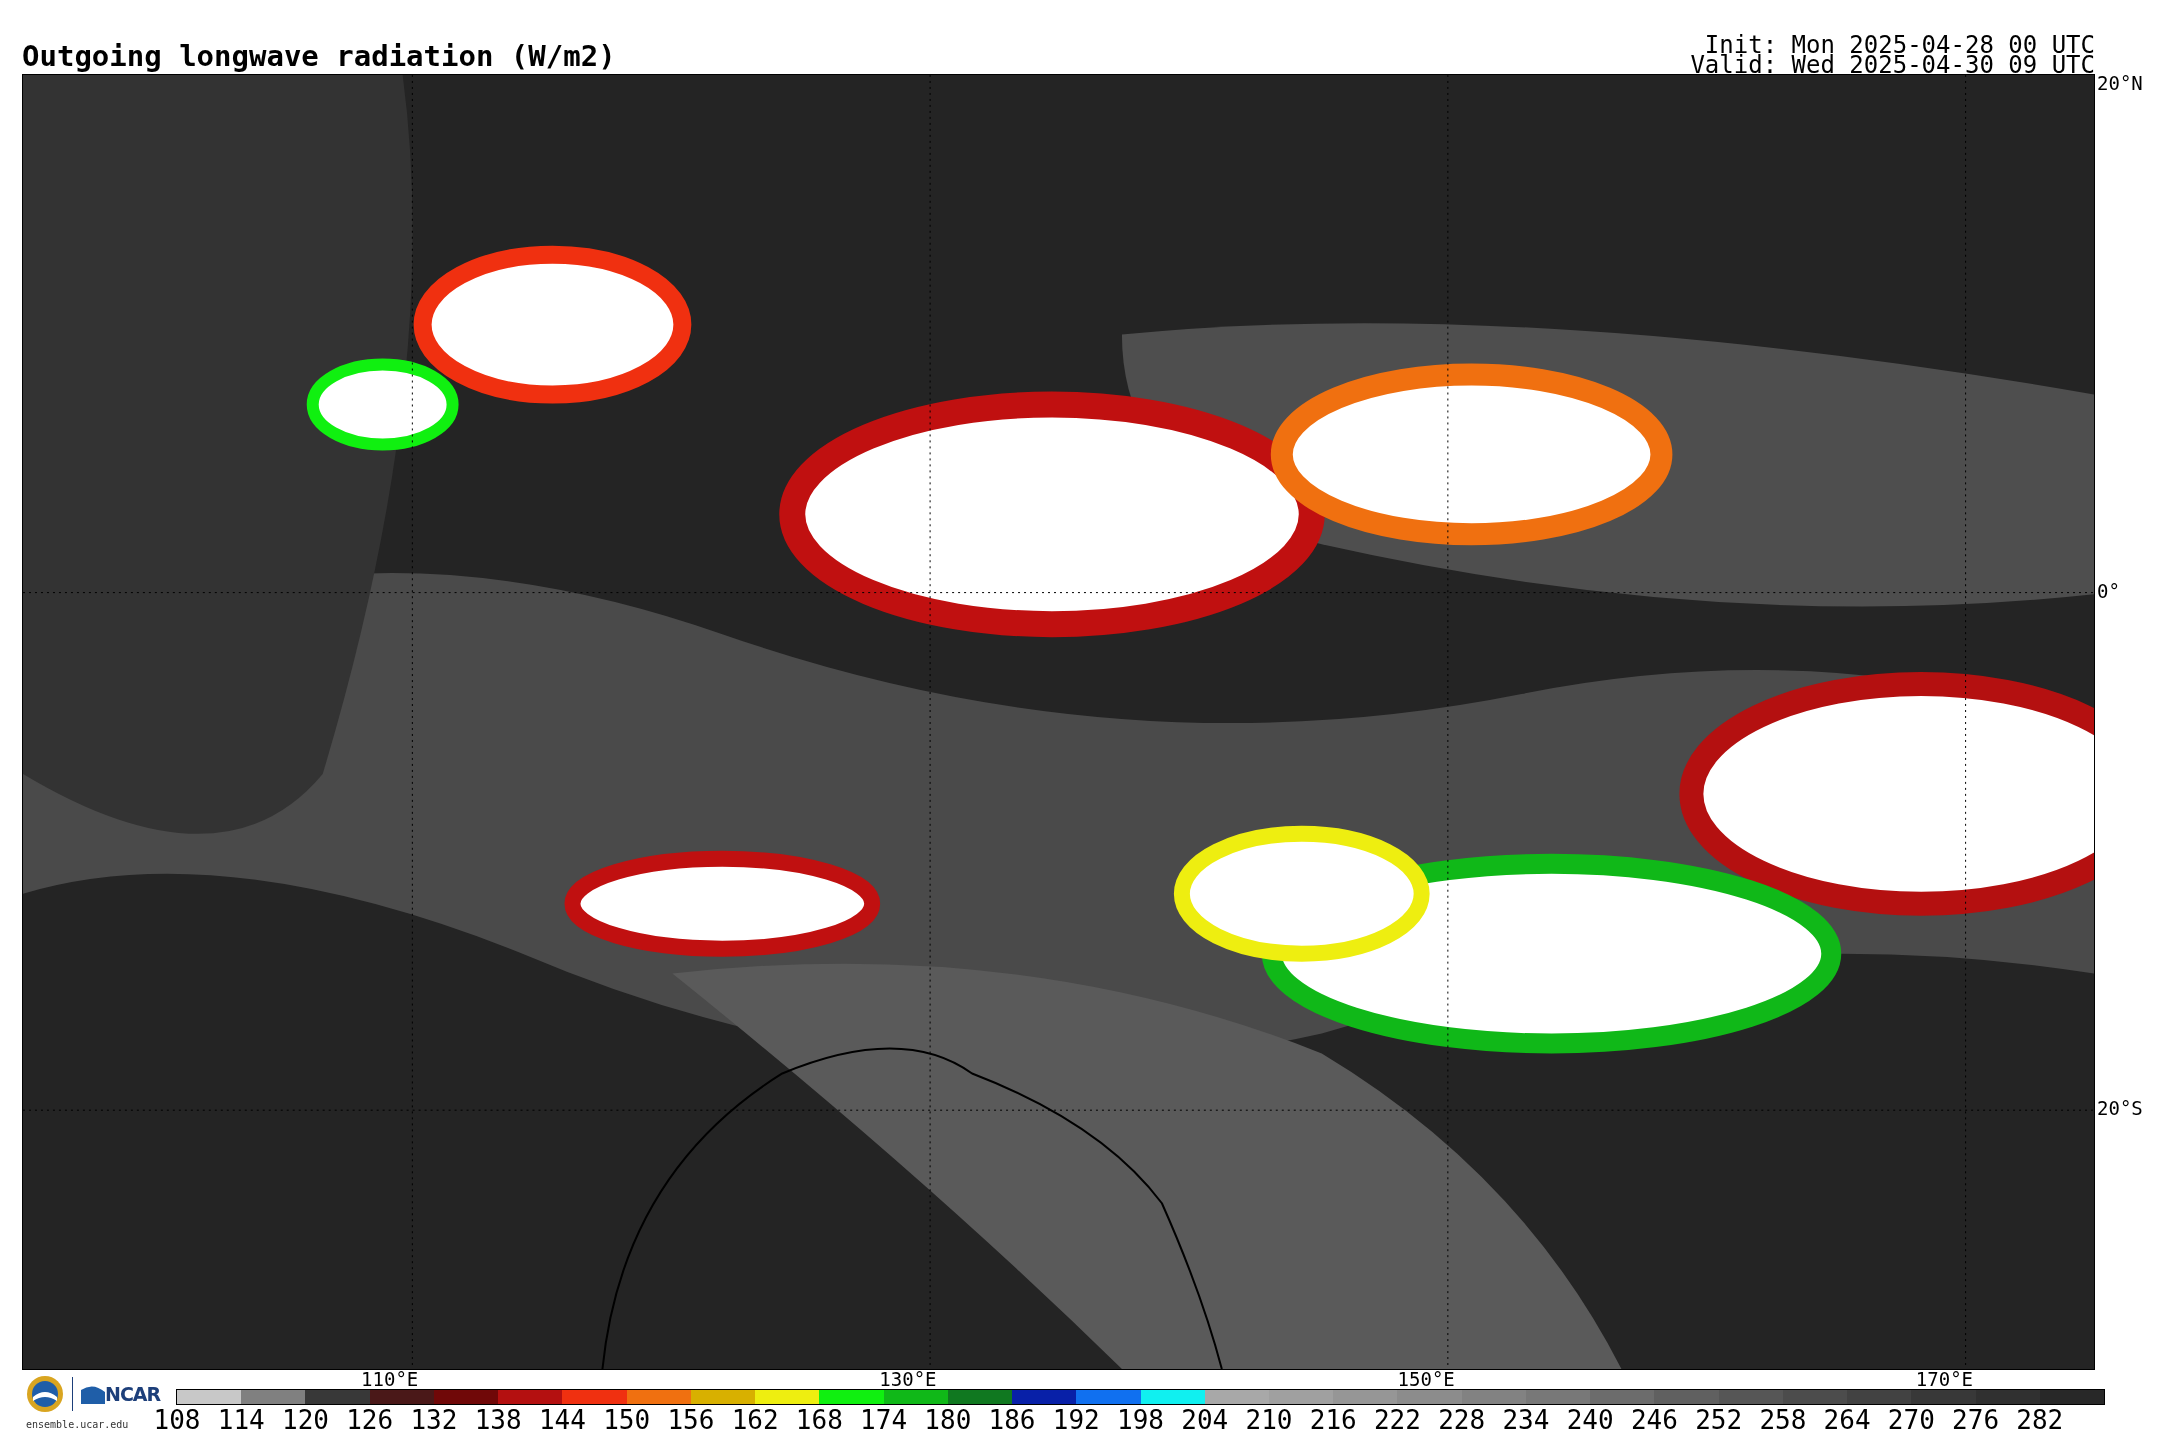 The width and height of the screenshot is (2160, 1433). Describe the element at coordinates (1205, 1419) in the screenshot. I see `scale-label: 204` at that location.